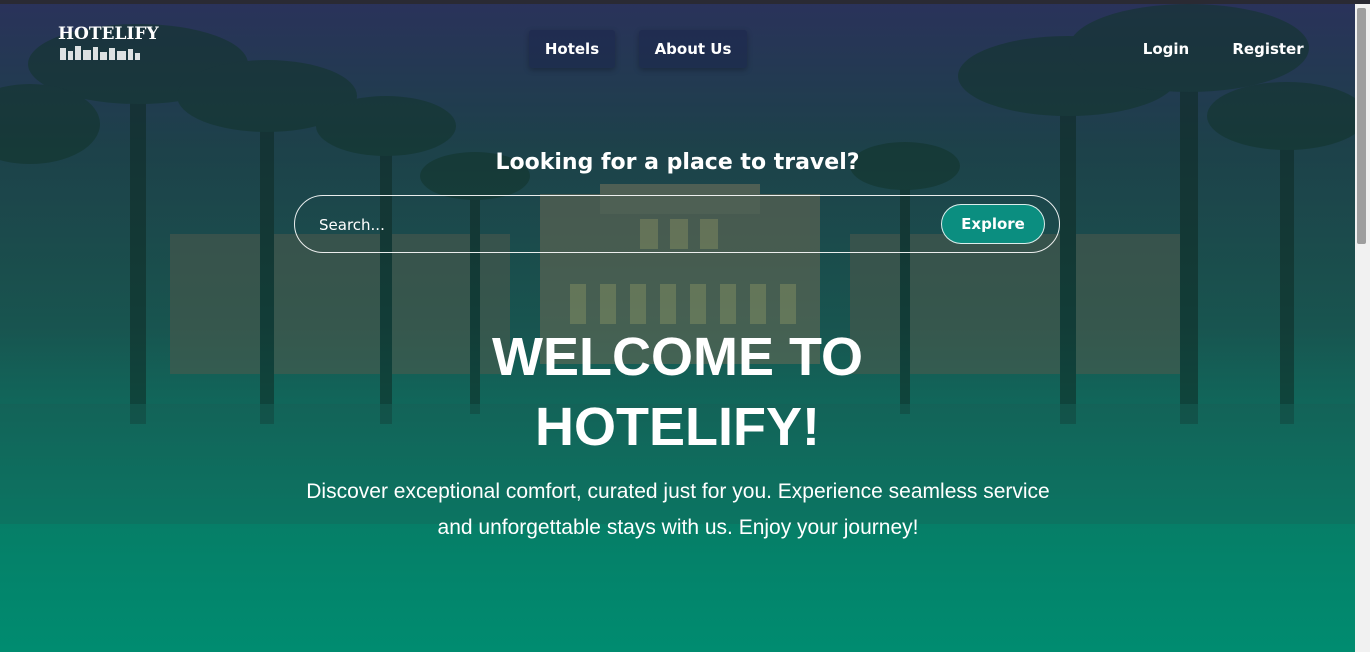 This screenshot has height=652, width=1370. I want to click on search-tagline: Looking for a place to travel?, so click(677, 162).